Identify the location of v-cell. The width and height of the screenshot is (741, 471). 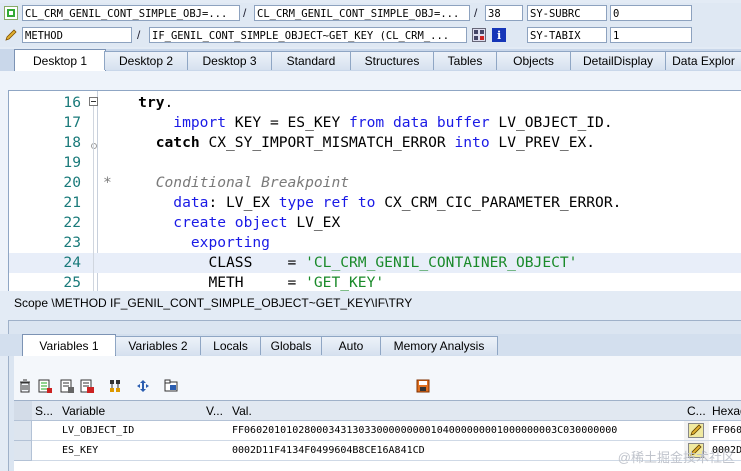
(216, 451).